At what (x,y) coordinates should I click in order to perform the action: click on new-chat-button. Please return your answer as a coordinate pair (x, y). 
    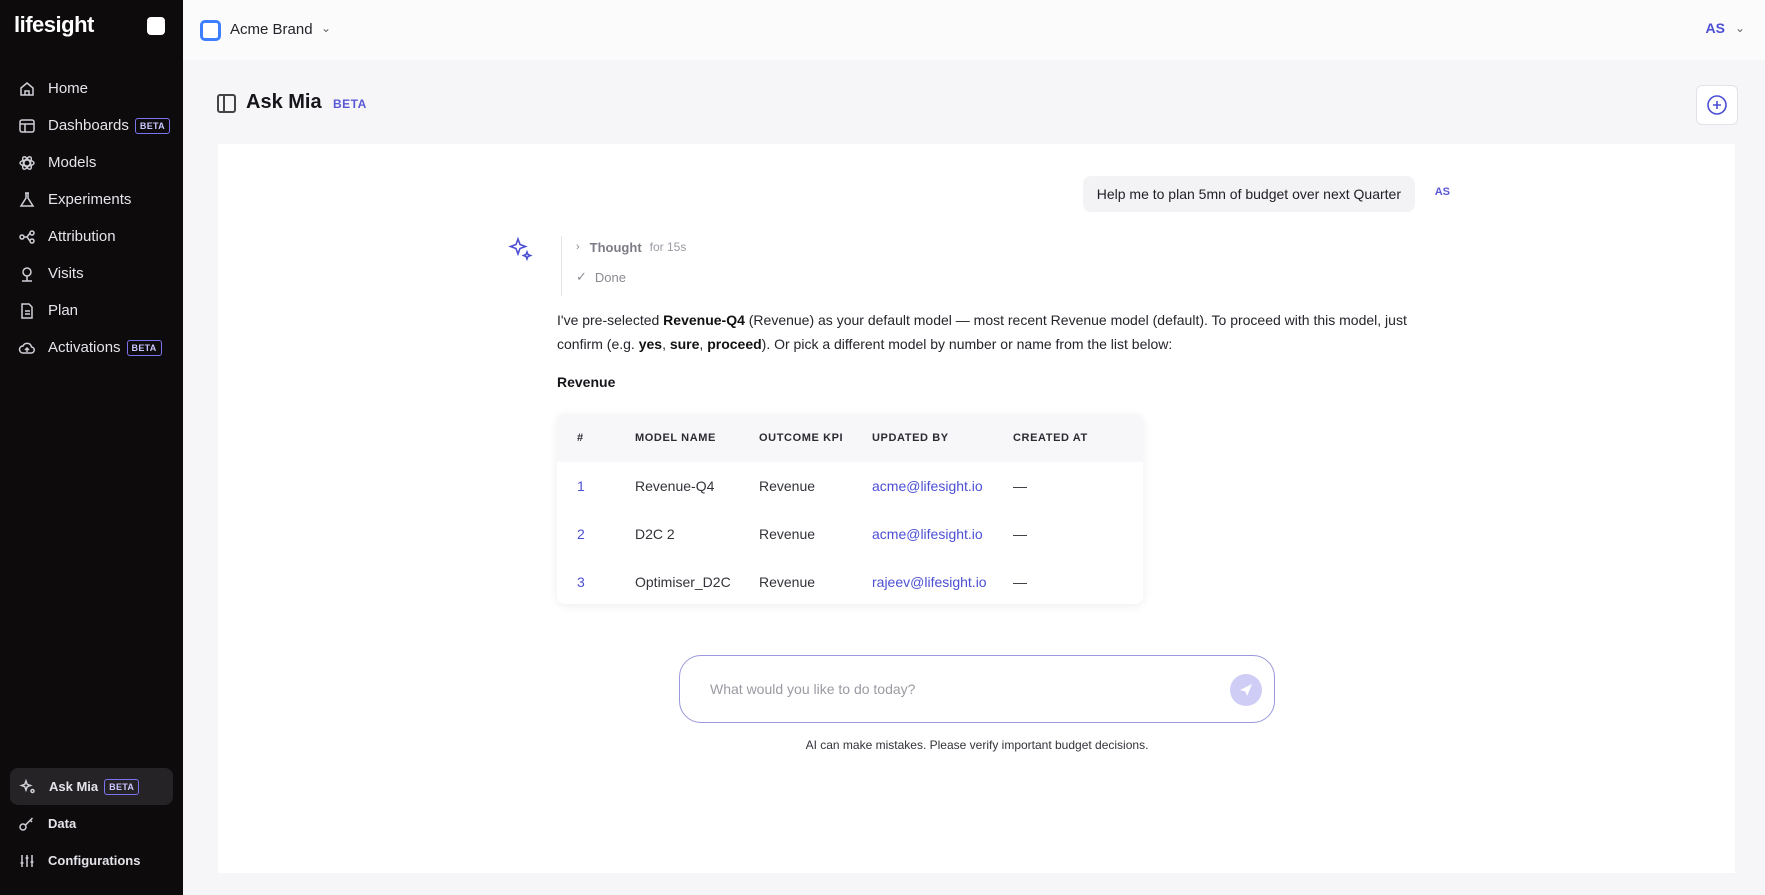
    Looking at the image, I should click on (1717, 105).